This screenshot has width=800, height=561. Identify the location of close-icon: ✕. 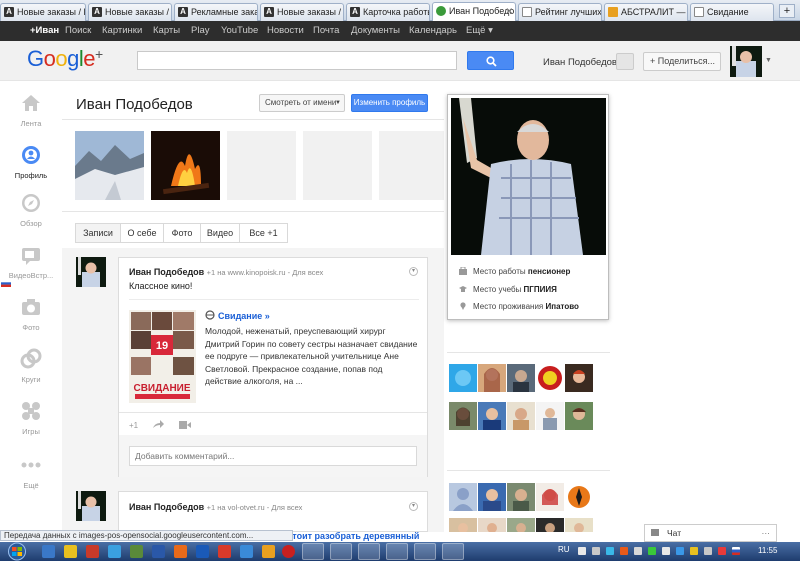
(509, 11).